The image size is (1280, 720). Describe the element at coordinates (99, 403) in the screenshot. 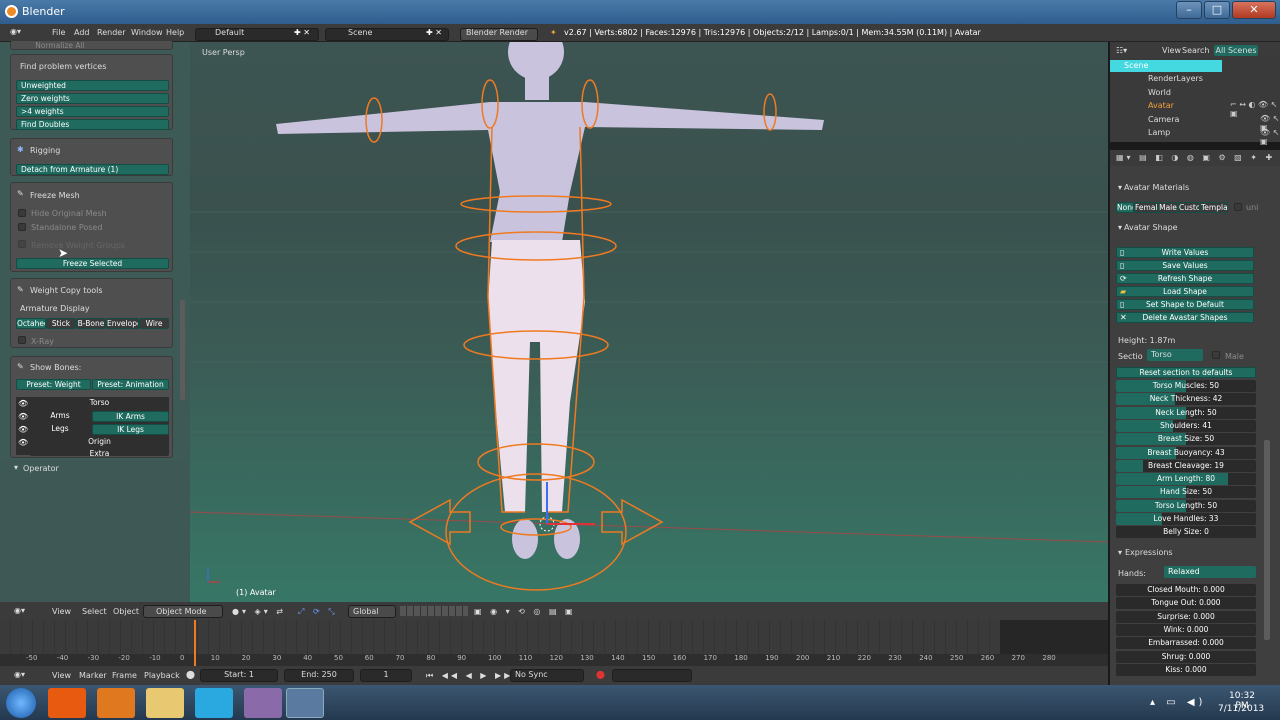

I see `bone-torso: Torso` at that location.